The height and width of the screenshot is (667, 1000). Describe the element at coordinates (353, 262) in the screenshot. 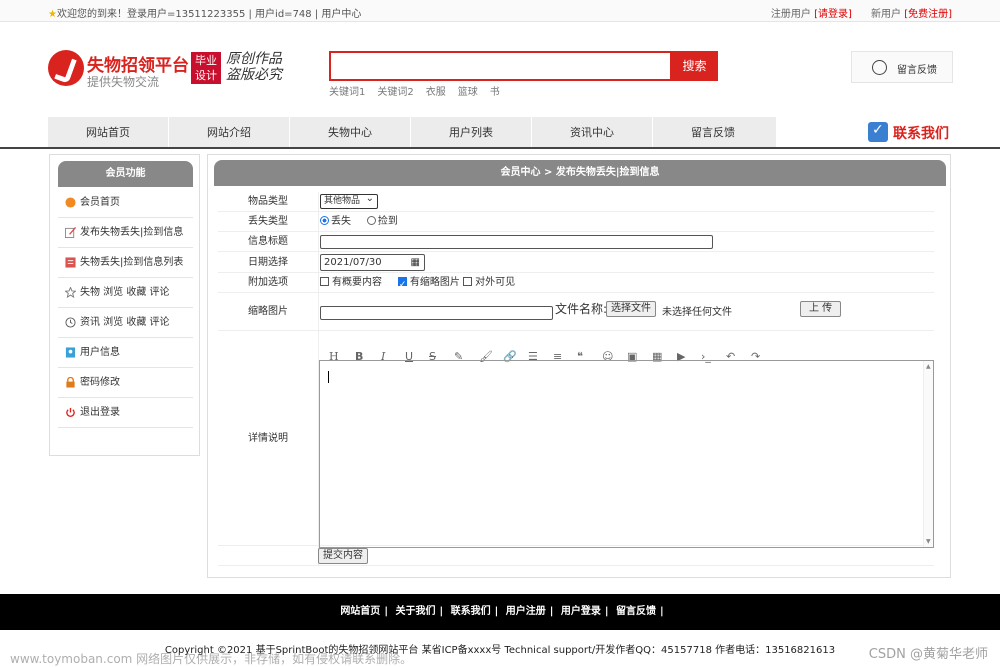

I see `date-value: 2021/07/30` at that location.